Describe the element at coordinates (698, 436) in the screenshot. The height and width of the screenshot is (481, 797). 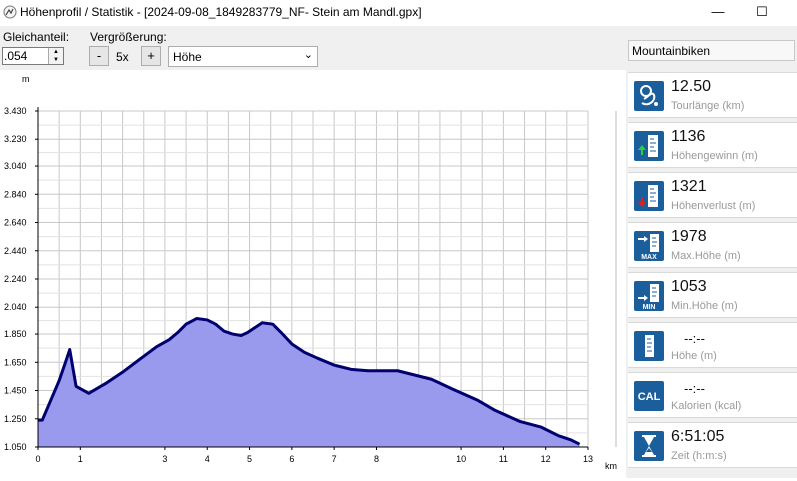
I see `stat-value: 6:51:05` at that location.